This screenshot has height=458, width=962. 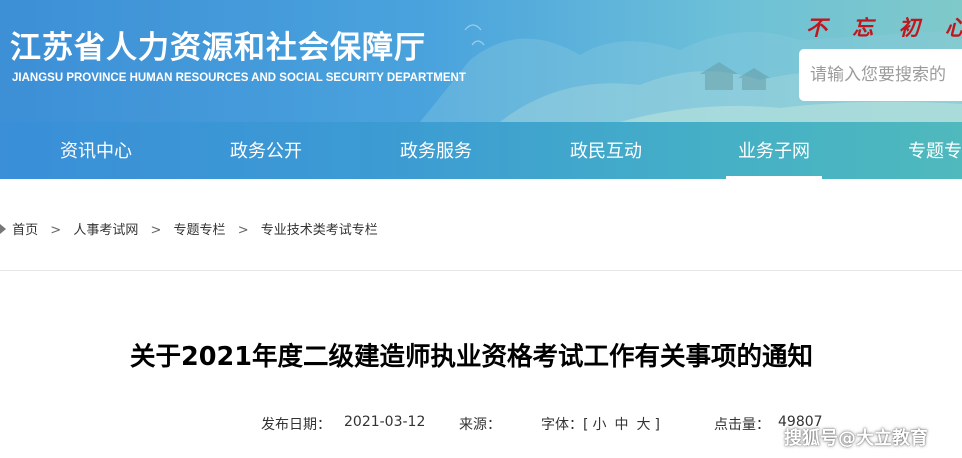 What do you see at coordinates (266, 150) in the screenshot?
I see `nav-item-government-affairs: 政务公开` at bounding box center [266, 150].